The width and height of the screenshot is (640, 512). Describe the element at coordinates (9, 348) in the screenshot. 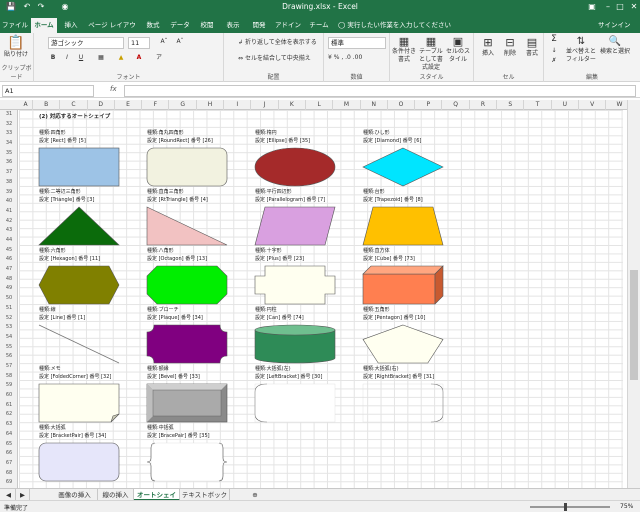

I see `row-header: 55` at that location.